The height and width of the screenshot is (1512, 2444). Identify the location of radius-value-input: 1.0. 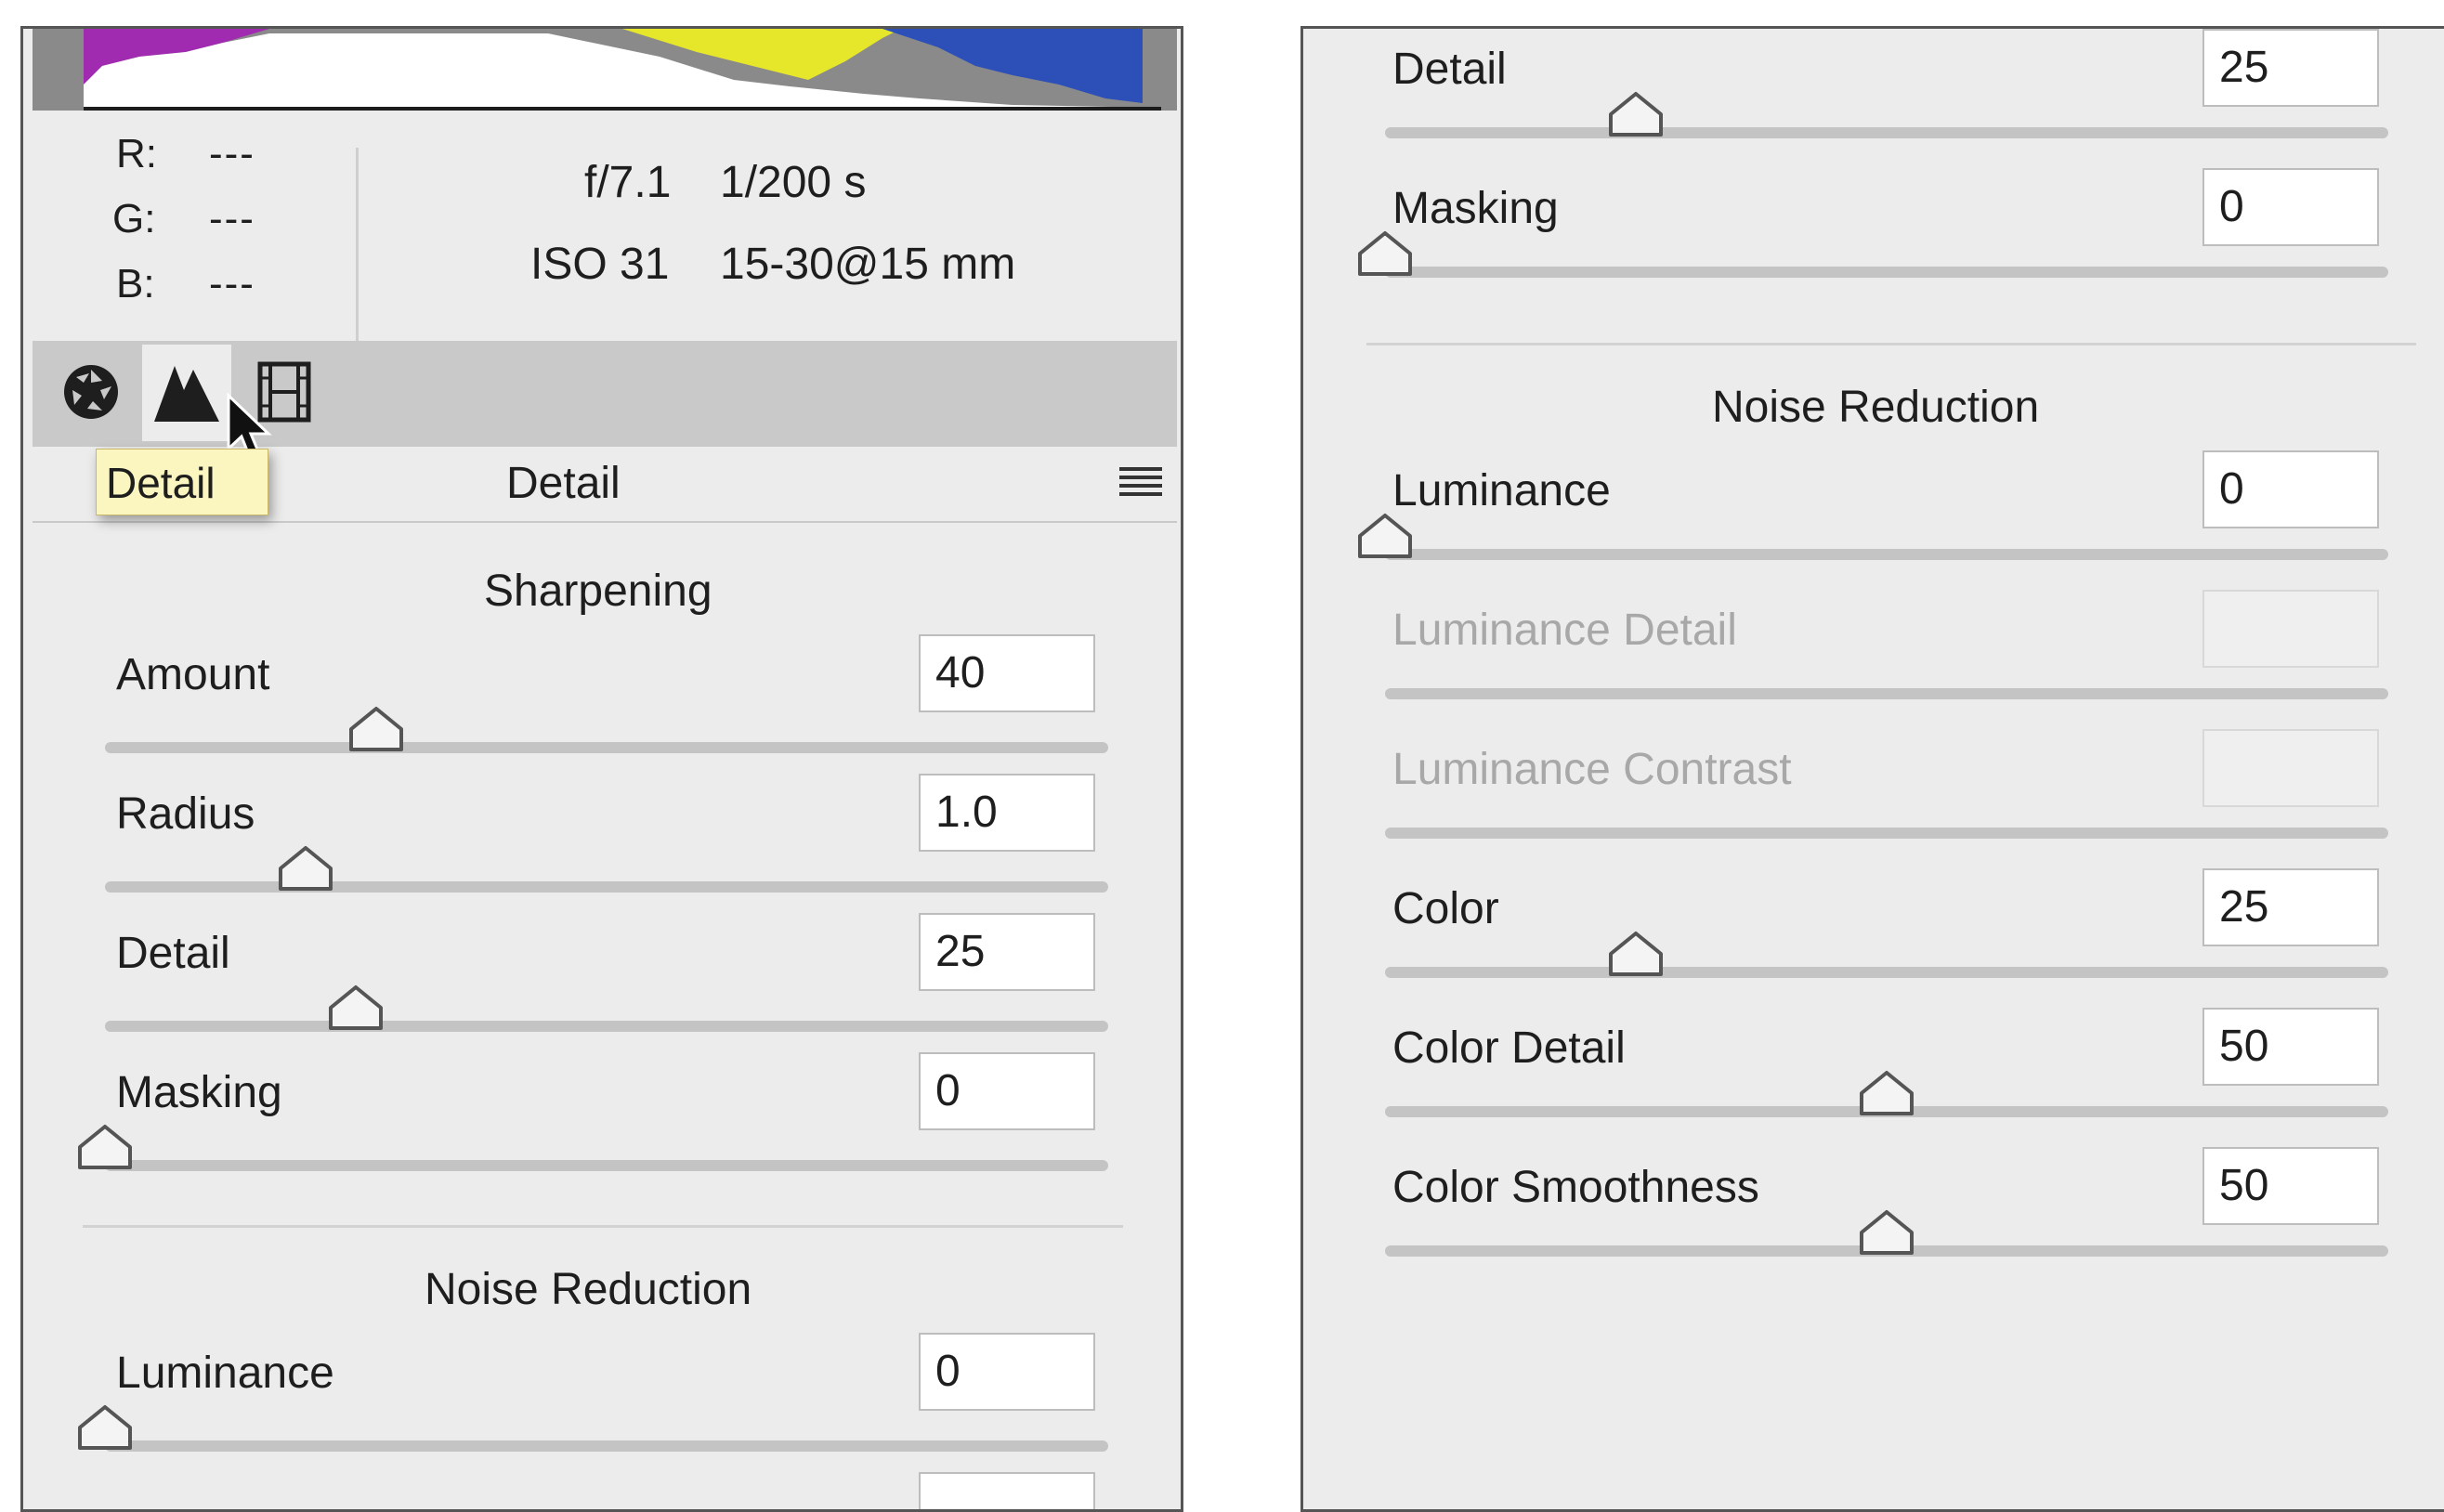
(1007, 813).